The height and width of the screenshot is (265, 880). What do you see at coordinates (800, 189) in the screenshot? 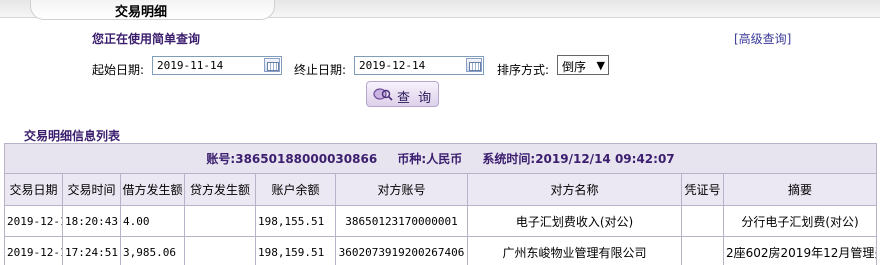
I see `column-header: 摘要` at bounding box center [800, 189].